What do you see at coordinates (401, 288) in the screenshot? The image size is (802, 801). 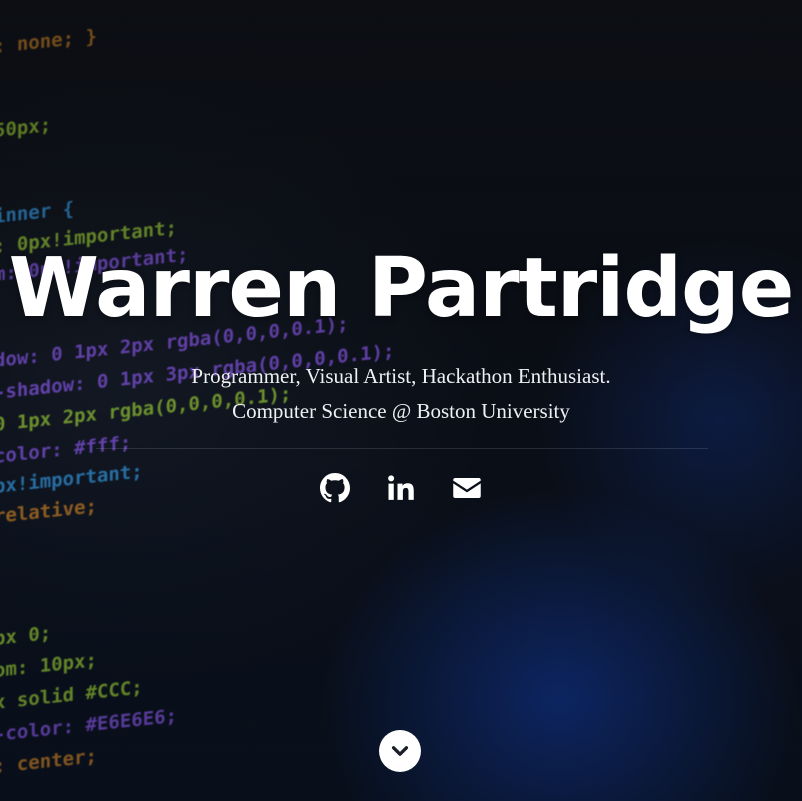 I see `page-title: Warren Partridge` at bounding box center [401, 288].